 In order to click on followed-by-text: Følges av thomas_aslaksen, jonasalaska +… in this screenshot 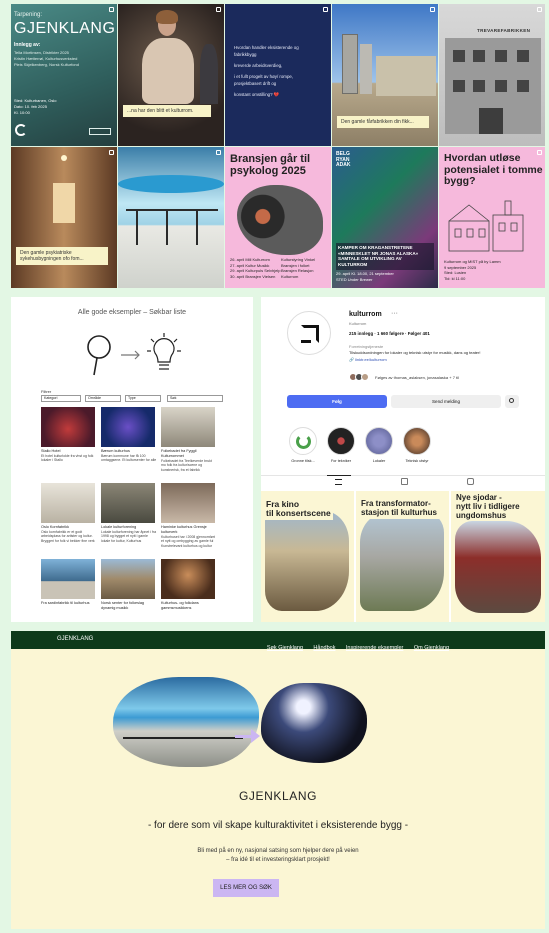, I will do `click(417, 377)`.